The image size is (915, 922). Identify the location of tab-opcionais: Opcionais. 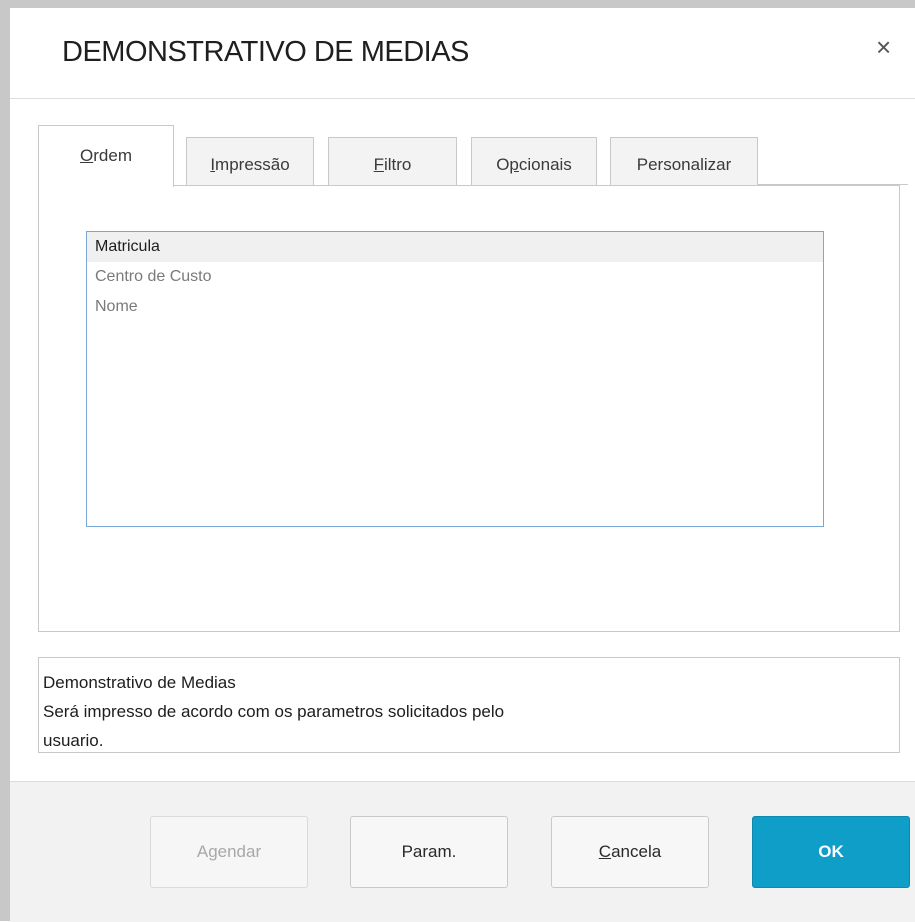
(534, 161).